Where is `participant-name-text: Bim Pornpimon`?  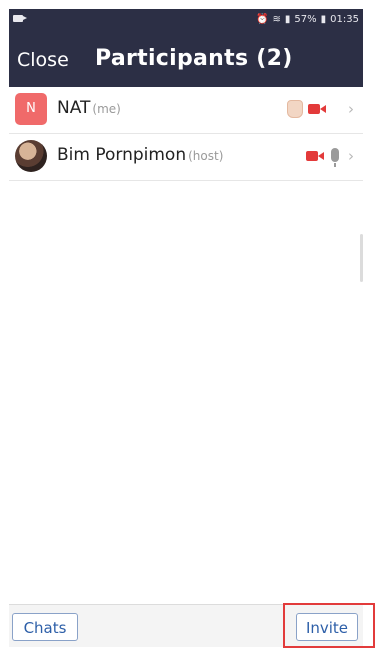
participant-name-text: Bim Pornpimon is located at coordinates (122, 155).